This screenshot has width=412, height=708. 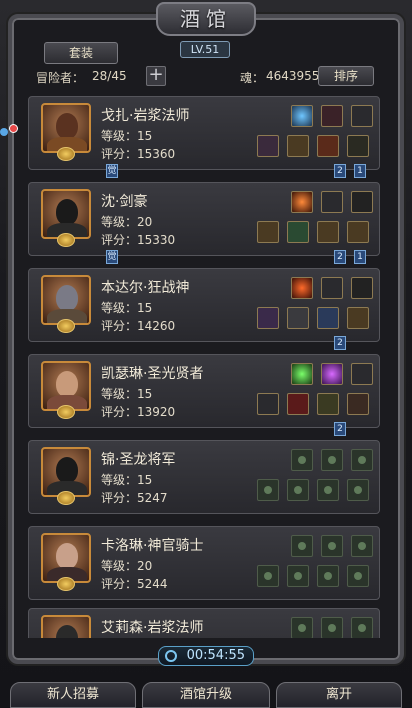 I want to click on recruit-button: 新人招募, so click(x=73, y=695).